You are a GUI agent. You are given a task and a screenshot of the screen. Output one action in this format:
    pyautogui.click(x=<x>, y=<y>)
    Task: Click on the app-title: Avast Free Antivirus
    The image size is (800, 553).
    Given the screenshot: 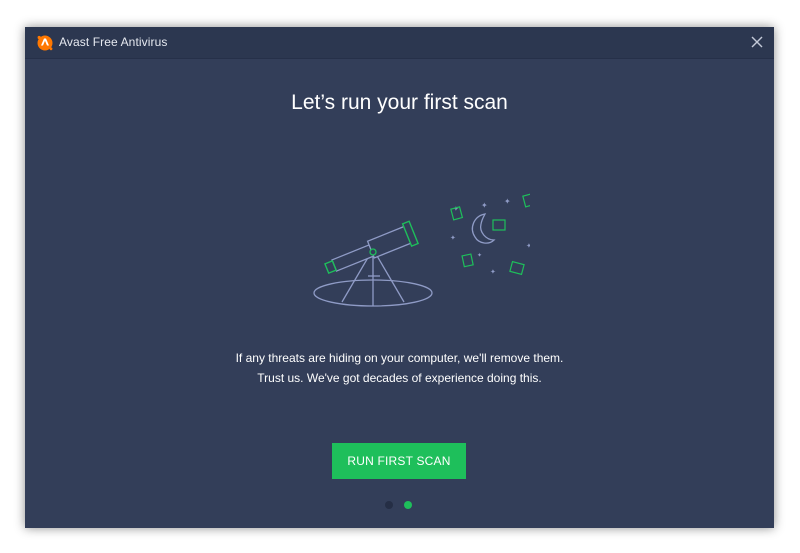 What is the action you would take?
    pyautogui.click(x=113, y=42)
    